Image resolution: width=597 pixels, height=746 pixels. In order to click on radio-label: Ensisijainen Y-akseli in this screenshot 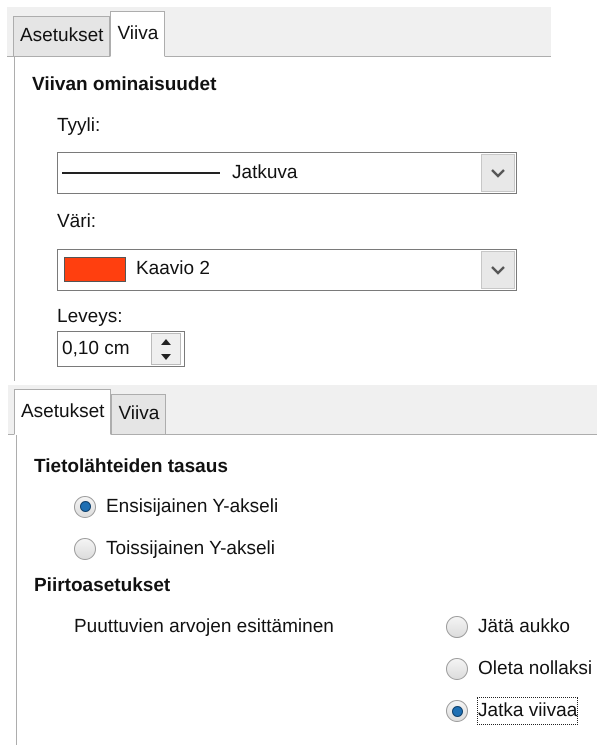, I will do `click(192, 507)`.